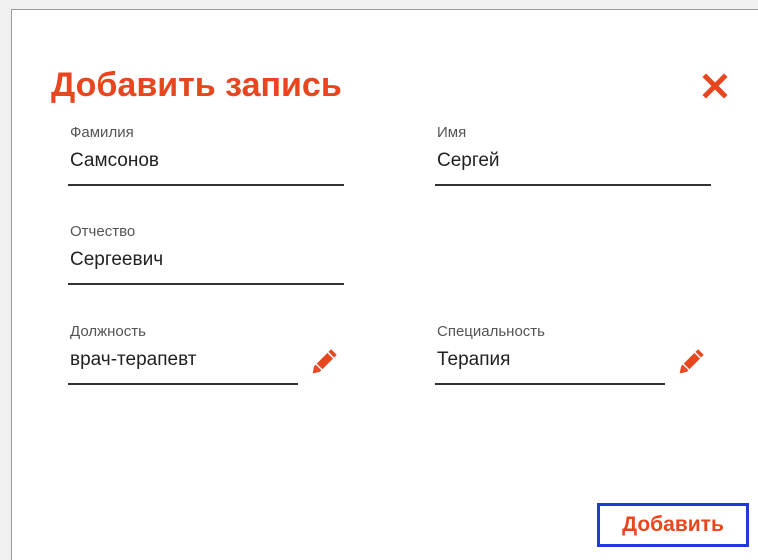 The image size is (758, 560). Describe the element at coordinates (102, 132) in the screenshot. I see `last-name-label: Фамилия` at that location.